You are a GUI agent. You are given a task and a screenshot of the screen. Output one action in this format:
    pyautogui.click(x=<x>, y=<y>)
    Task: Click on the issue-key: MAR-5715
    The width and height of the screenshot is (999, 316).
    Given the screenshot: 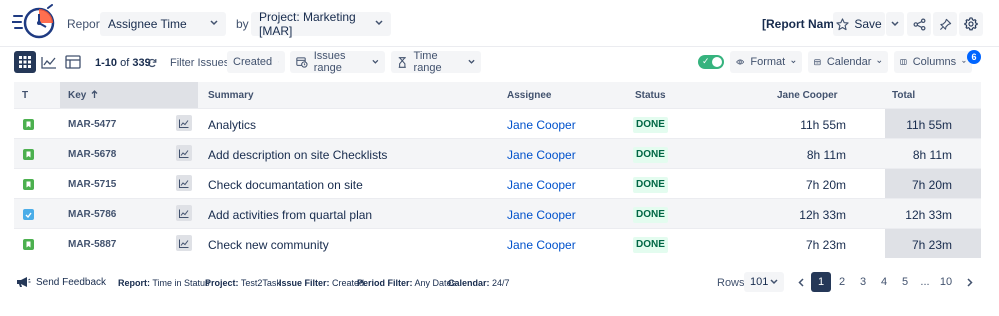 What is the action you would take?
    pyautogui.click(x=92, y=184)
    